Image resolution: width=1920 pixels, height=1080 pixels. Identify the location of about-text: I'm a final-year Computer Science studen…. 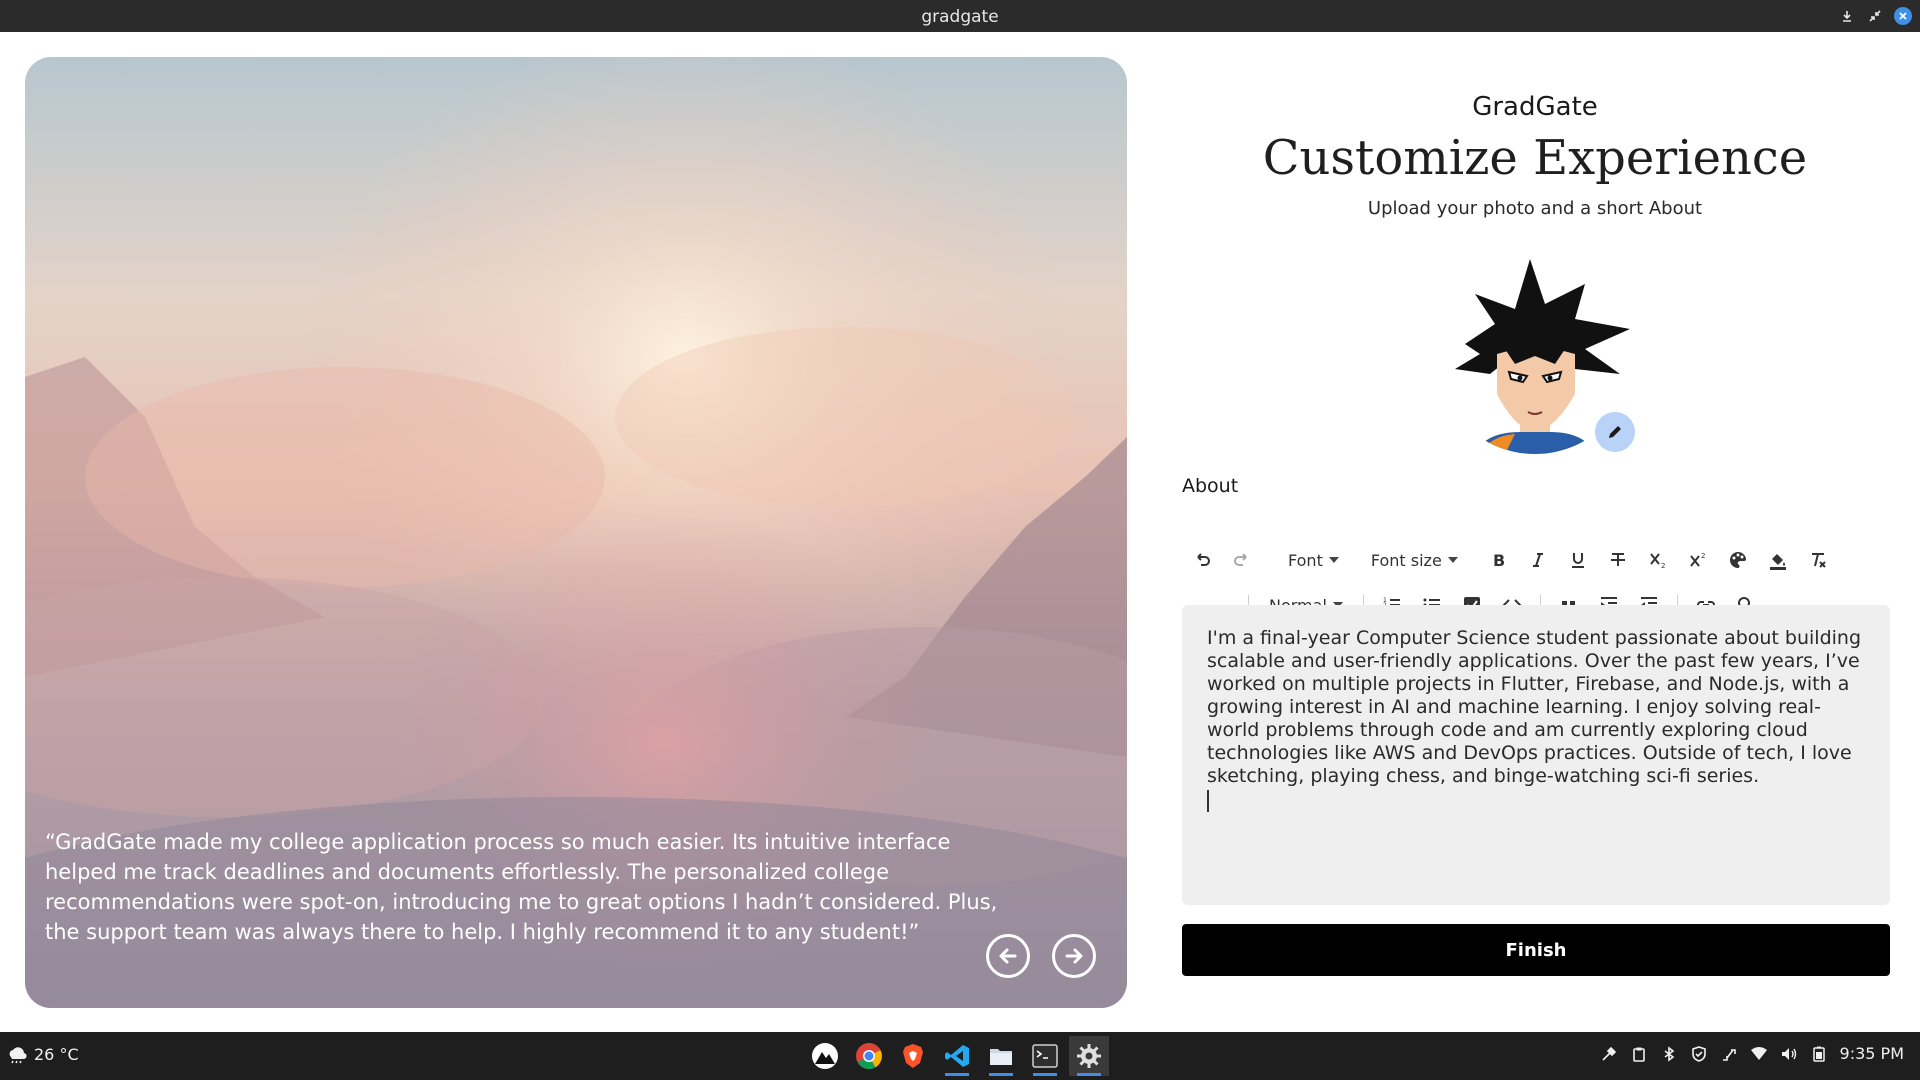
(1534, 707).